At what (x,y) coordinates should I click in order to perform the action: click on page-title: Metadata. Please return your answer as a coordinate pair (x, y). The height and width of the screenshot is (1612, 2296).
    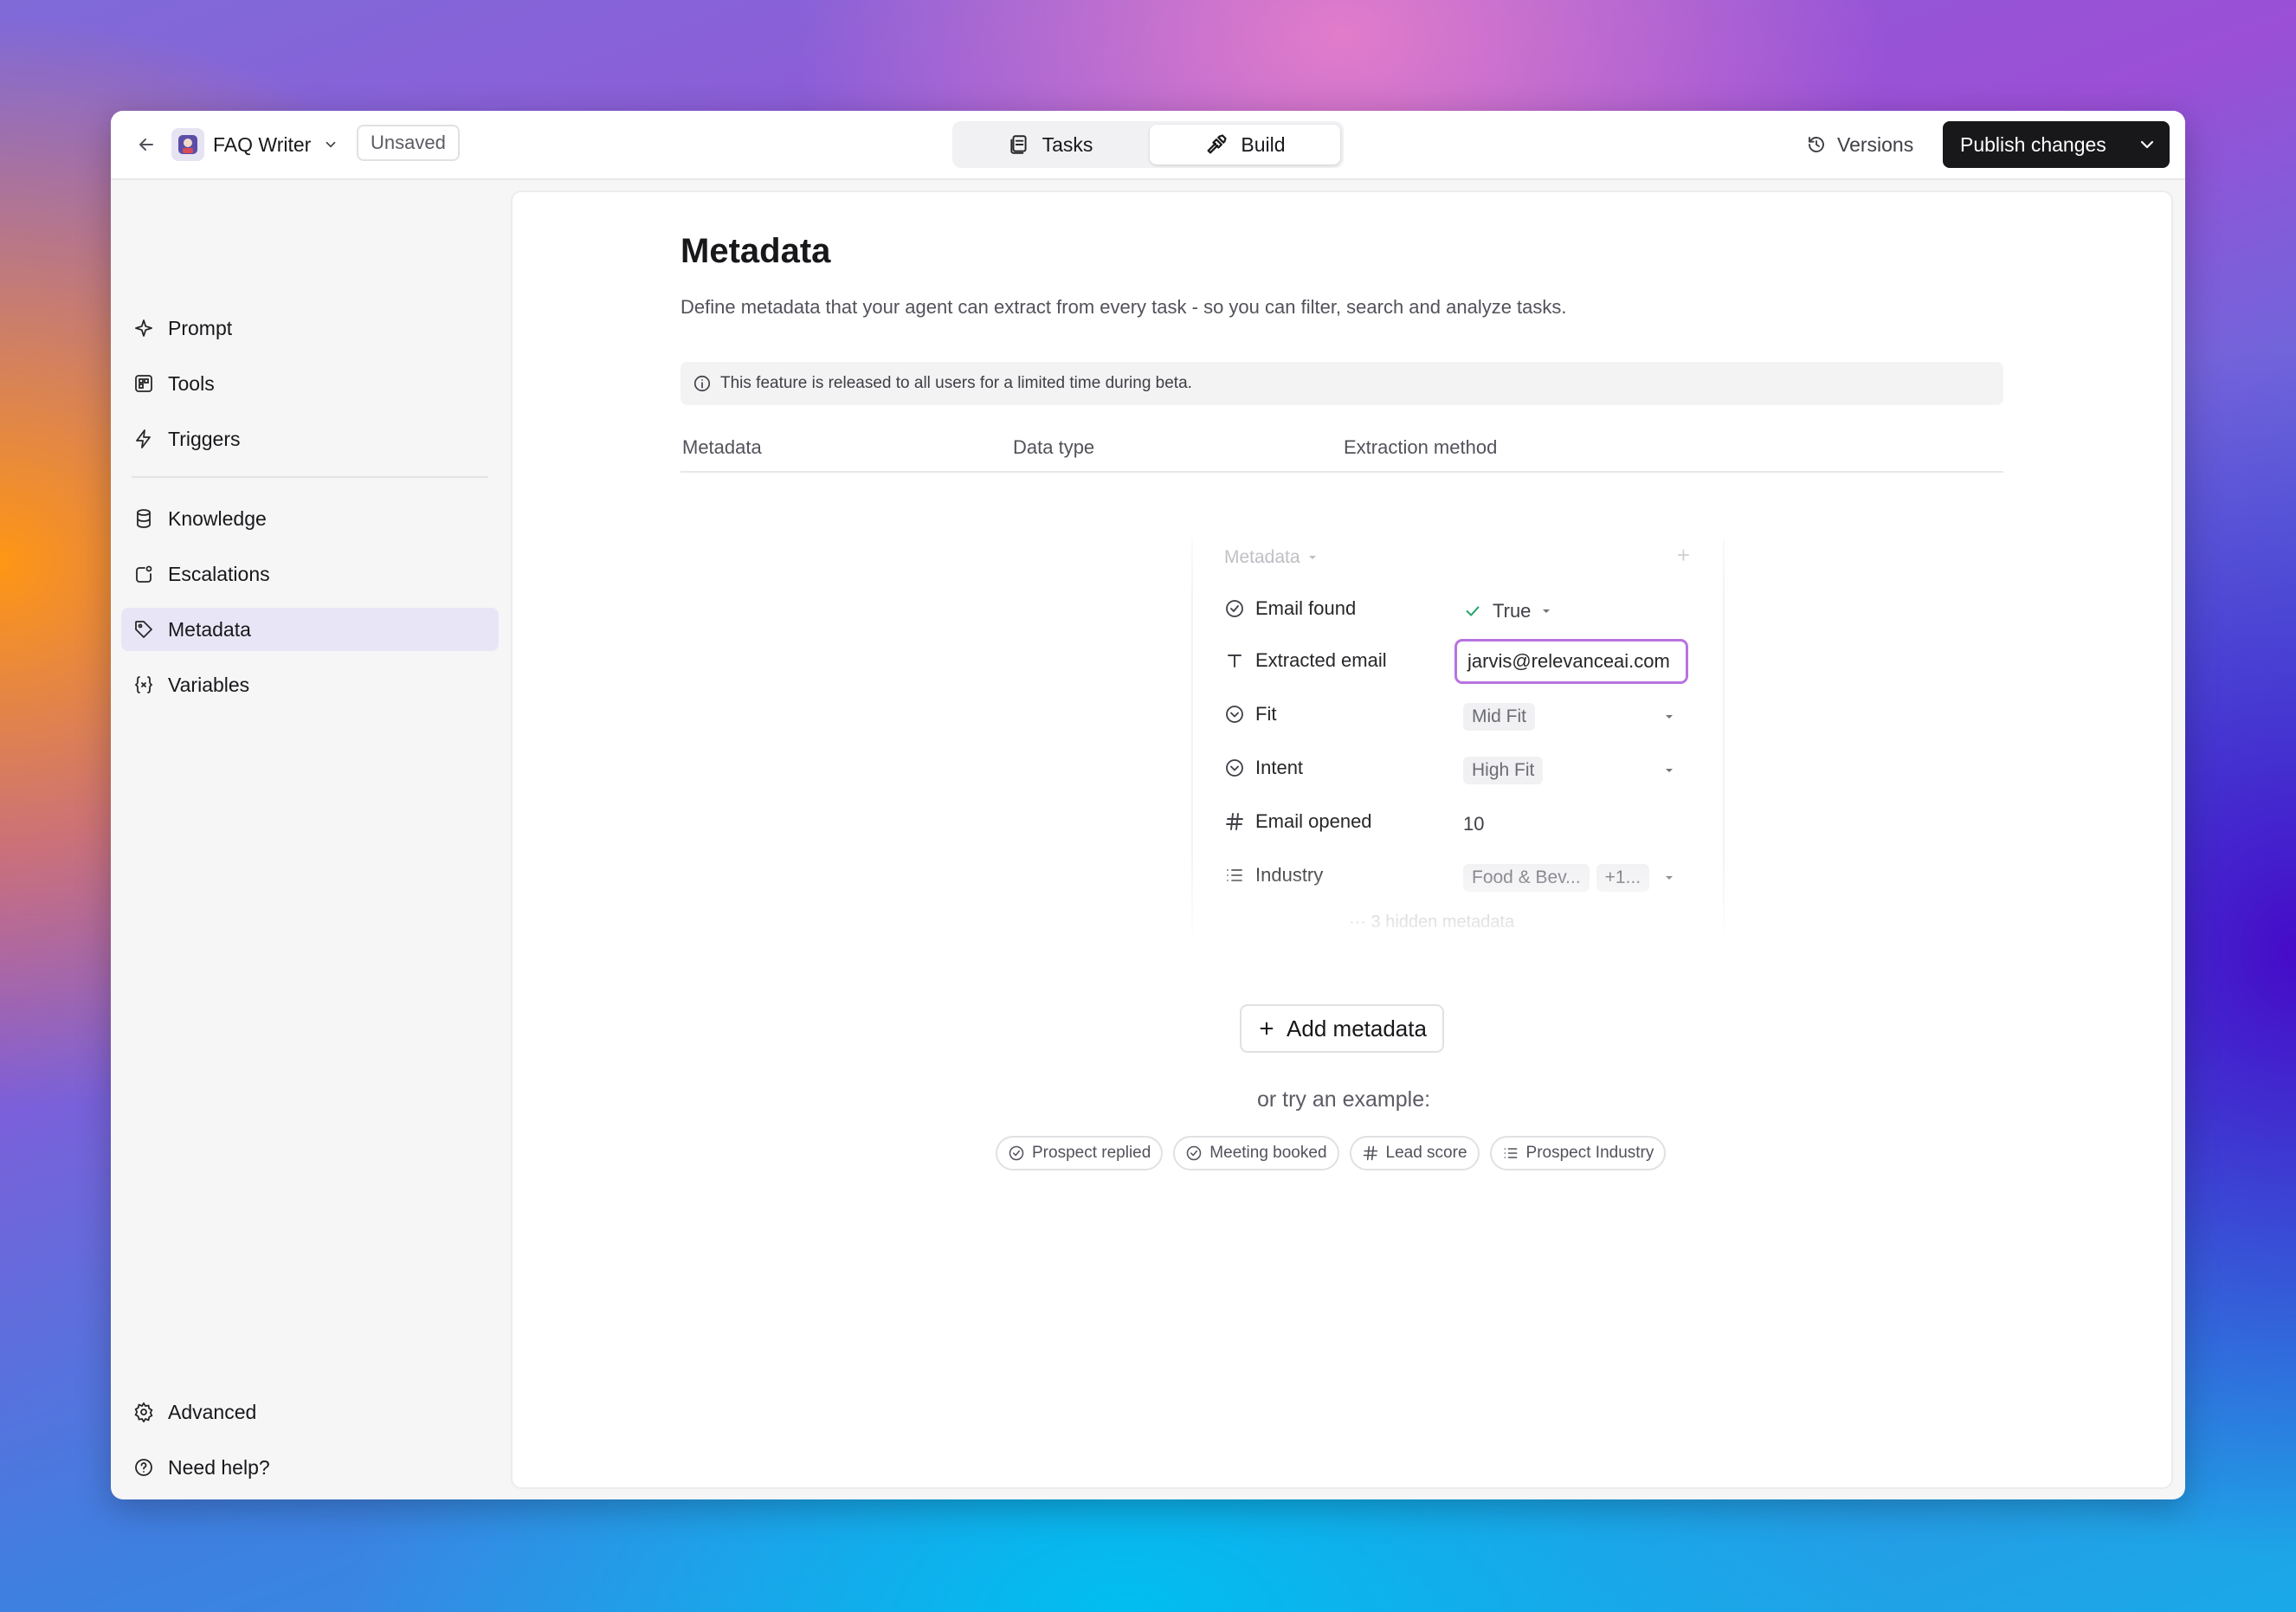
    Looking at the image, I should click on (755, 251).